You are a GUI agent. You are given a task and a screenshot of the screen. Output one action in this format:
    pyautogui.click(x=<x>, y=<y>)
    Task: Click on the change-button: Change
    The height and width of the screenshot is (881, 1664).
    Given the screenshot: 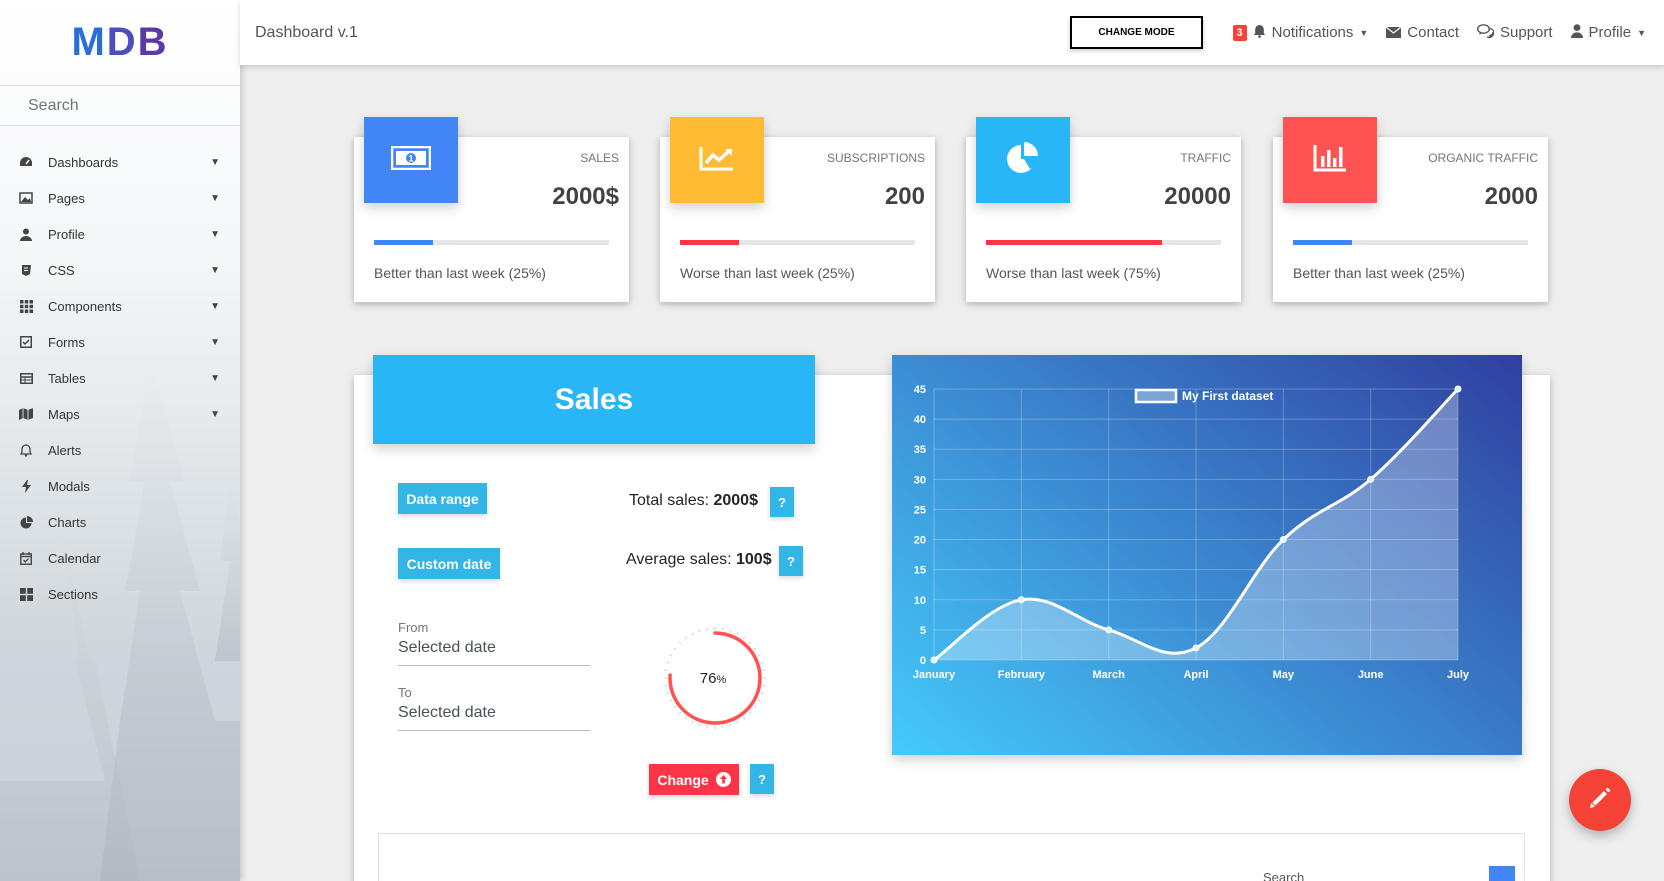 What is the action you would take?
    pyautogui.click(x=694, y=779)
    